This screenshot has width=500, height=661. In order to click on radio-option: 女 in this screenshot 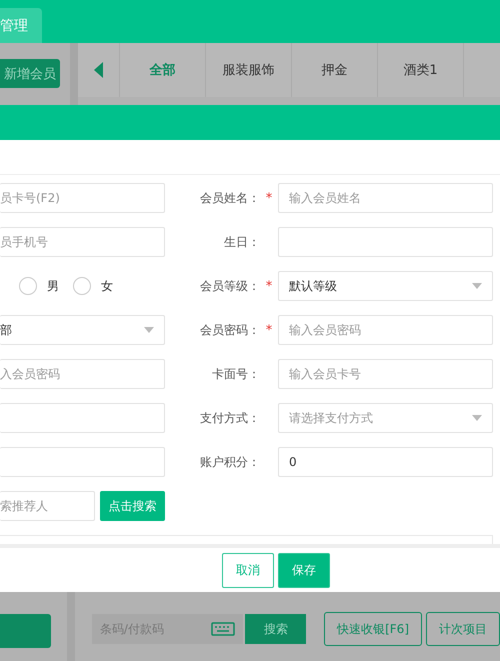, I will do `click(93, 286)`.